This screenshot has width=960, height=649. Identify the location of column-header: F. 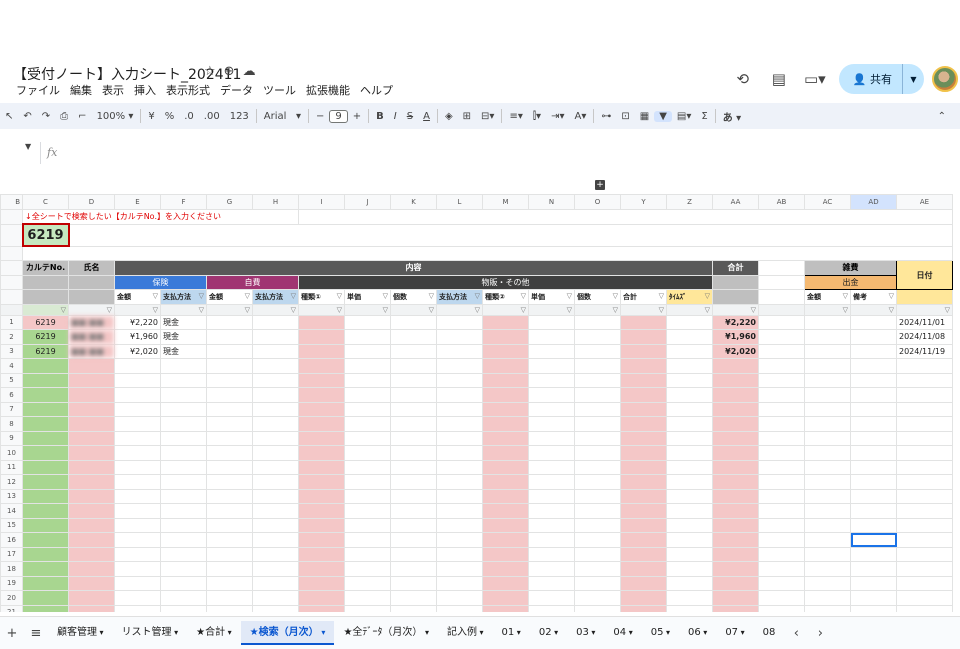
(183, 202).